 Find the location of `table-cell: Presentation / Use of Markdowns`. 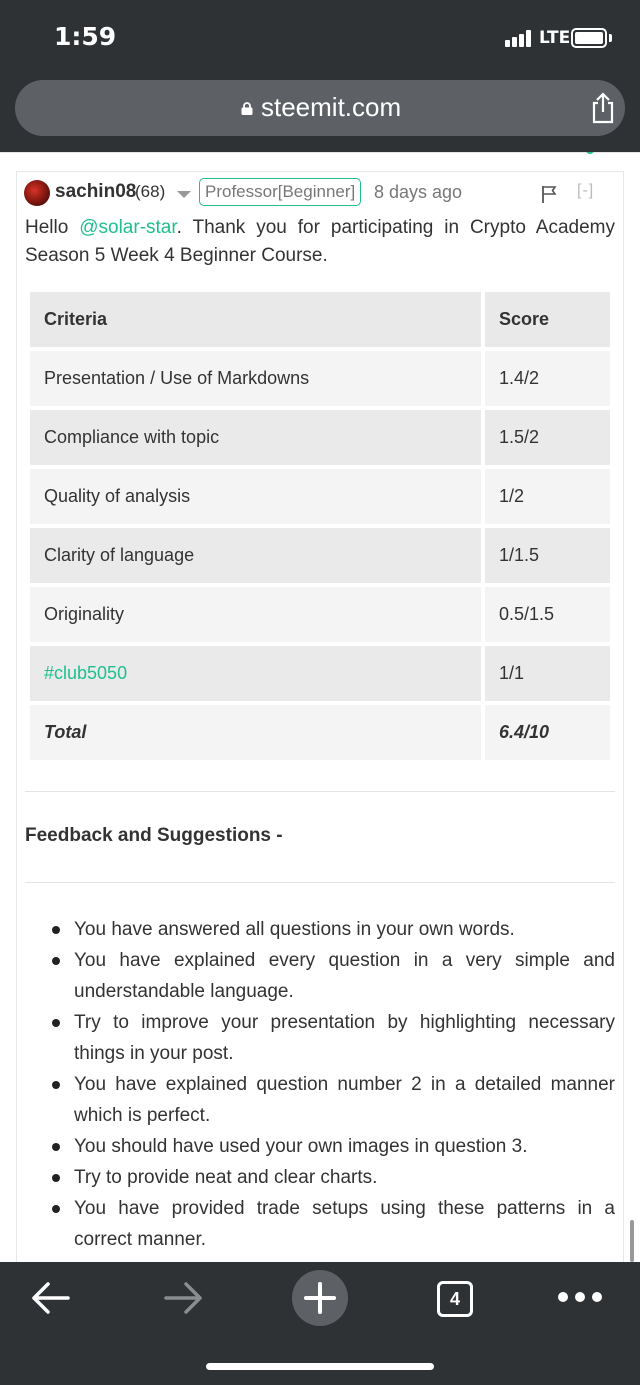

table-cell: Presentation / Use of Markdowns is located at coordinates (255, 378).